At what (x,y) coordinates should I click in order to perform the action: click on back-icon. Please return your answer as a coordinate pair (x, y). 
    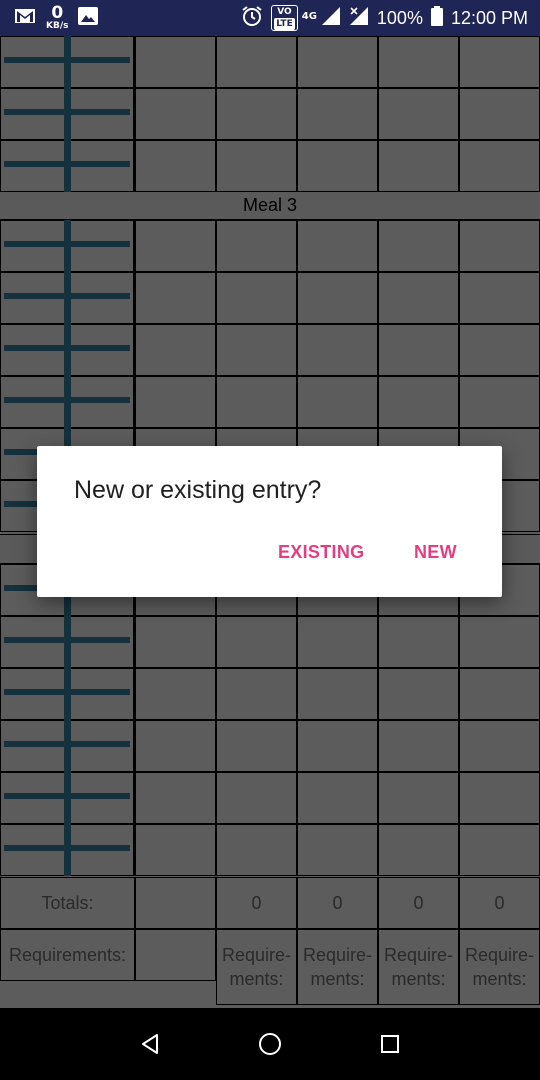
    Looking at the image, I should click on (150, 1044).